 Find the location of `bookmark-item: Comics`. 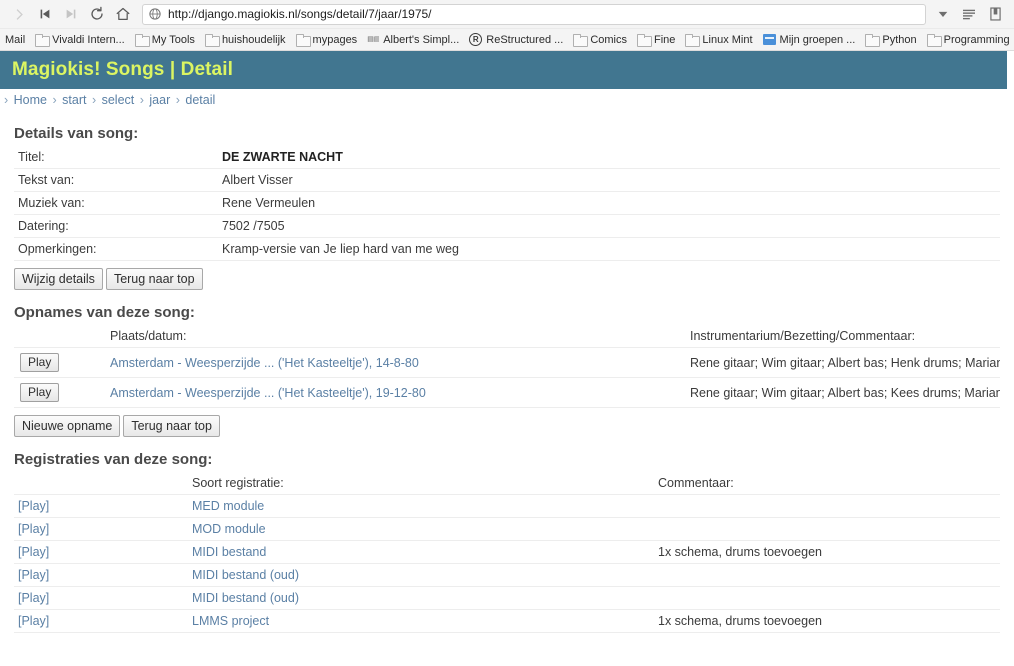

bookmark-item: Comics is located at coordinates (600, 39).